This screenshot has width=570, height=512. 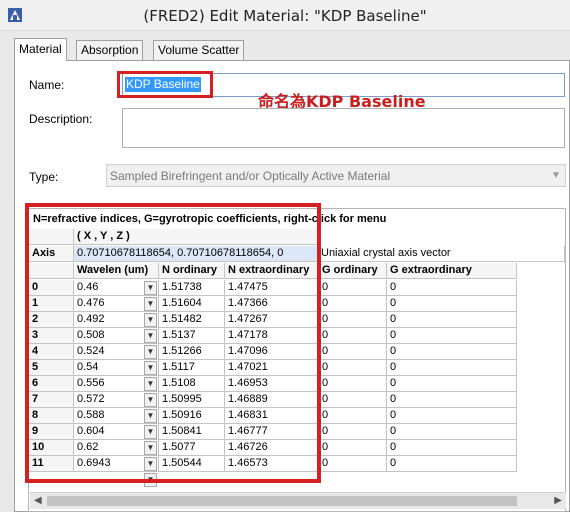 What do you see at coordinates (40, 49) in the screenshot?
I see `tab-material: Material` at bounding box center [40, 49].